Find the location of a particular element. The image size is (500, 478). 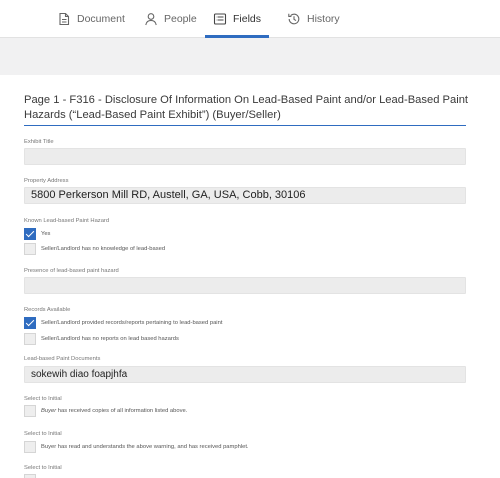

lead-documents-label: Lead-based Paint Documents is located at coordinates (62, 359).